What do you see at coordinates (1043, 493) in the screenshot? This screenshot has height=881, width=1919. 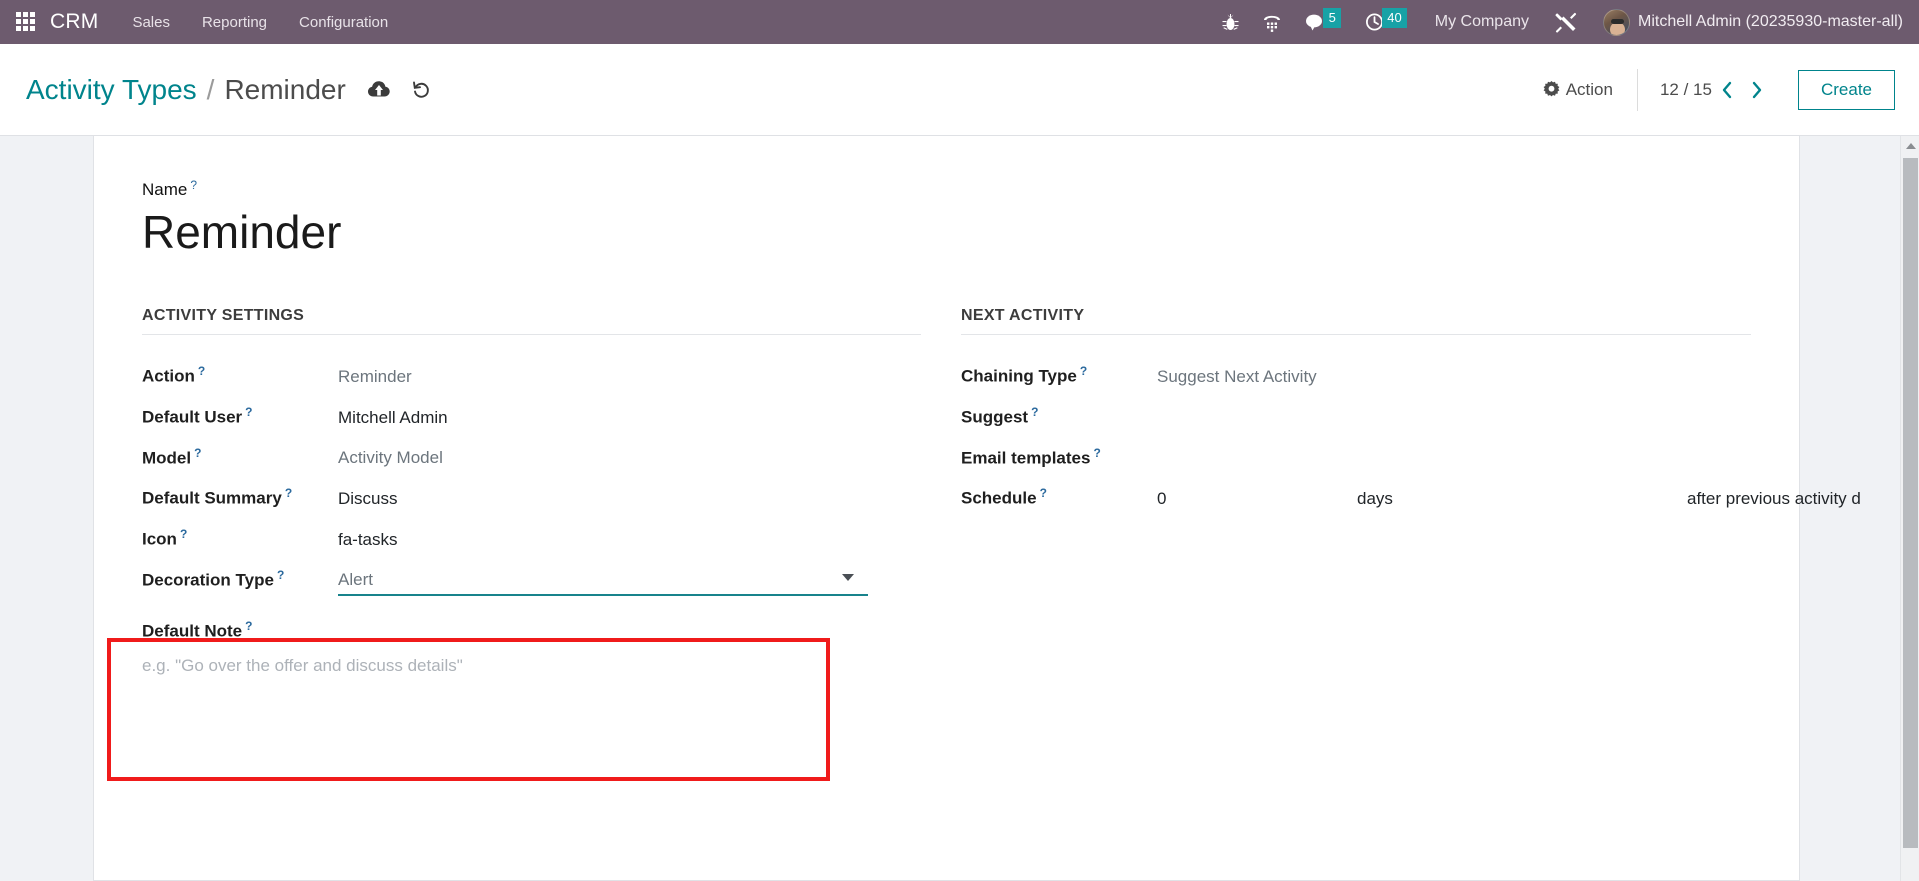 I see `schedule-tooltip-icon: ?` at bounding box center [1043, 493].